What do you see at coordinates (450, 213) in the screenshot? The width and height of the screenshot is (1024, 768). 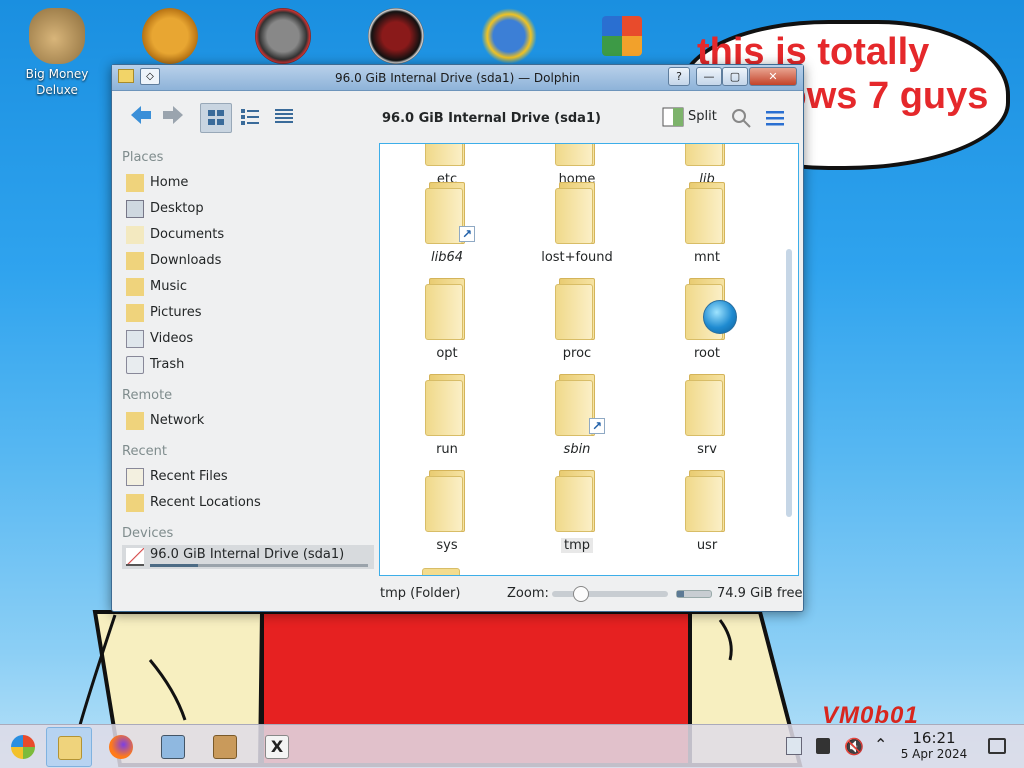 I see `folder-icon: ↗` at bounding box center [450, 213].